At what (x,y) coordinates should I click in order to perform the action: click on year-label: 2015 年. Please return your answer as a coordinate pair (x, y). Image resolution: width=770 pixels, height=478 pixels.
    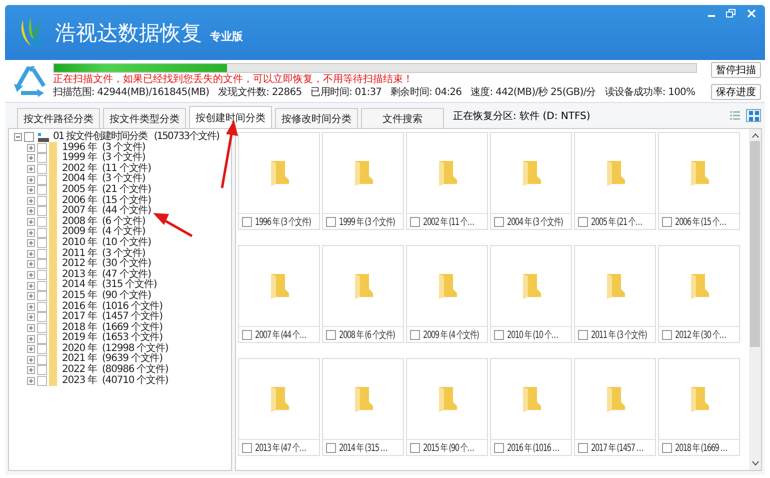
    Looking at the image, I should click on (80, 296).